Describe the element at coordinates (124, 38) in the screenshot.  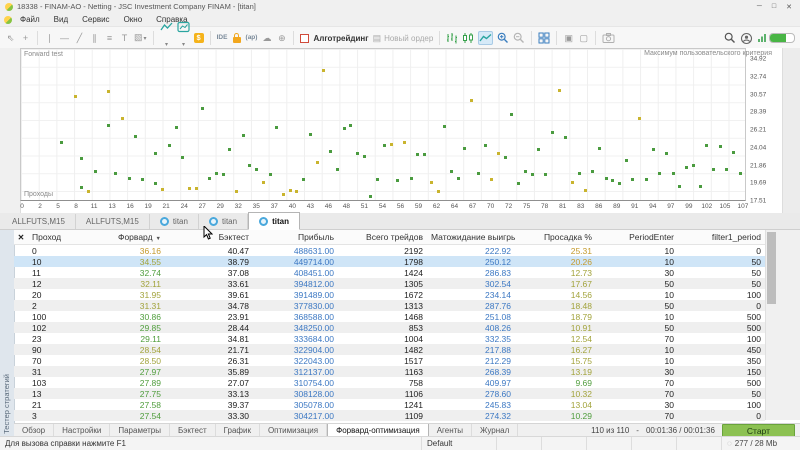
I see `text-tool-icon: T` at that location.